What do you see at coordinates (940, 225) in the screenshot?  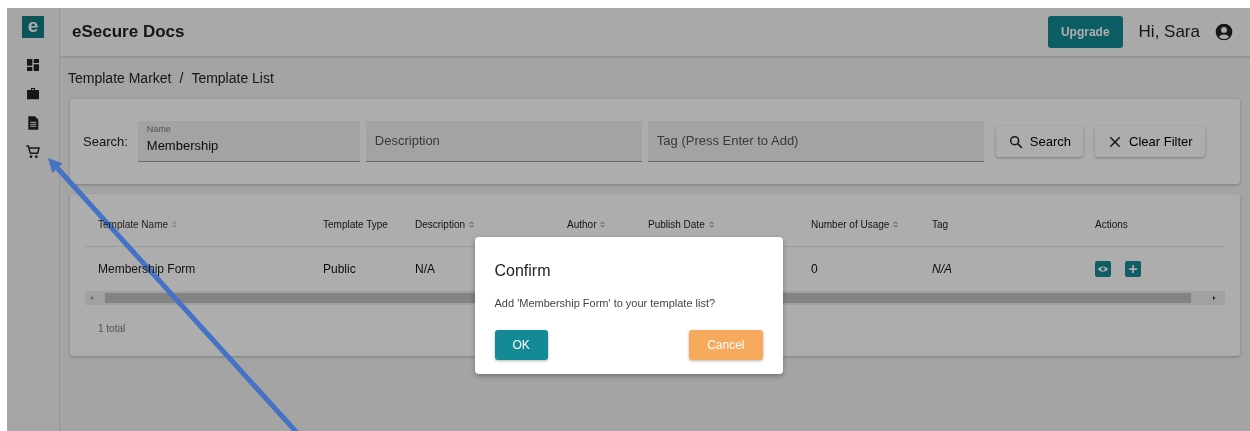 I see `column-header: Tag` at bounding box center [940, 225].